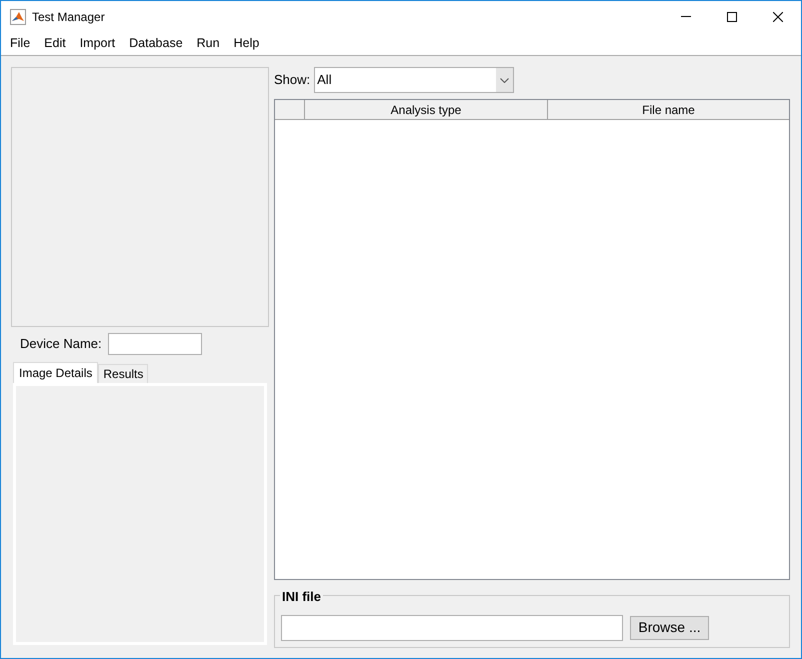  I want to click on column-header: File name, so click(668, 109).